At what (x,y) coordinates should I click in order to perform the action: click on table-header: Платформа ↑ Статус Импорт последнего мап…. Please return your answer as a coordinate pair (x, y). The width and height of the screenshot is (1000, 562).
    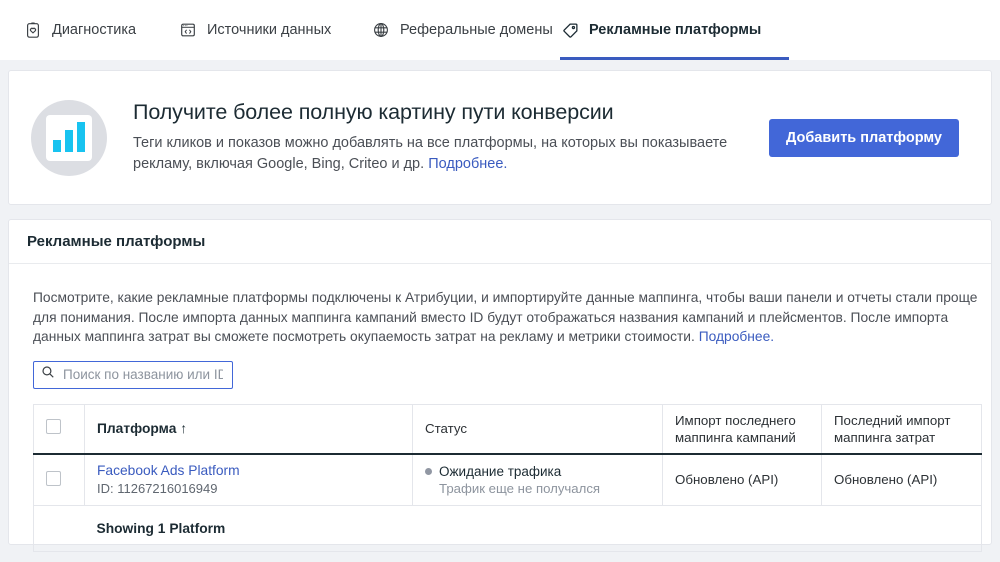
    Looking at the image, I should click on (507, 429).